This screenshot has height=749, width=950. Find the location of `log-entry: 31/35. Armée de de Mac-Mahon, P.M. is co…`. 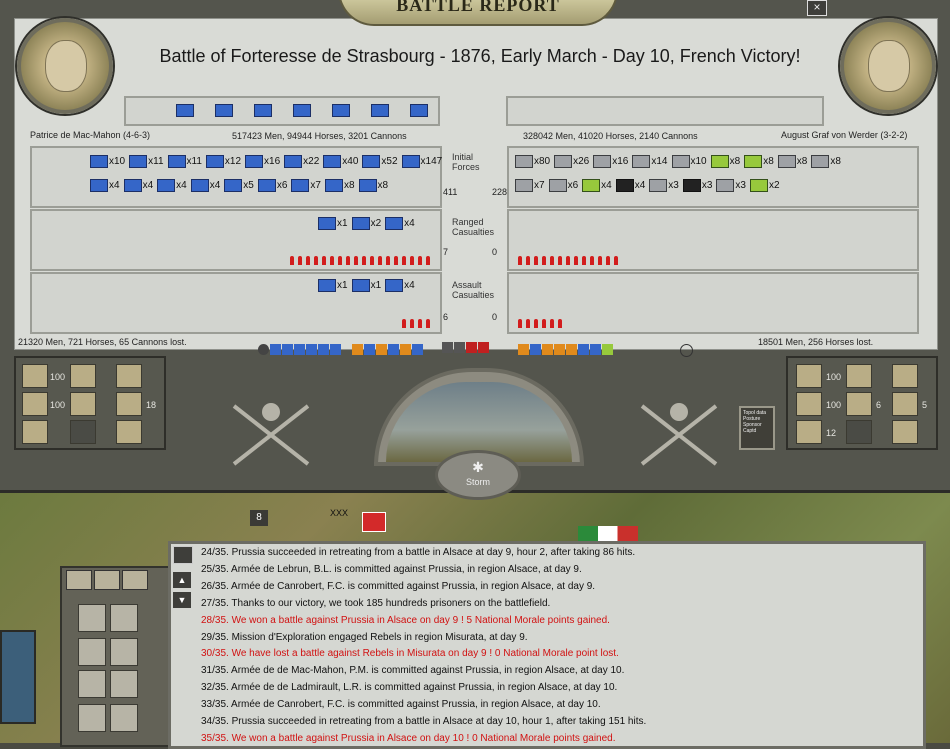

log-entry: 31/35. Armée de de Mac-Mahon, P.M. is co… is located at coordinates (412, 670).